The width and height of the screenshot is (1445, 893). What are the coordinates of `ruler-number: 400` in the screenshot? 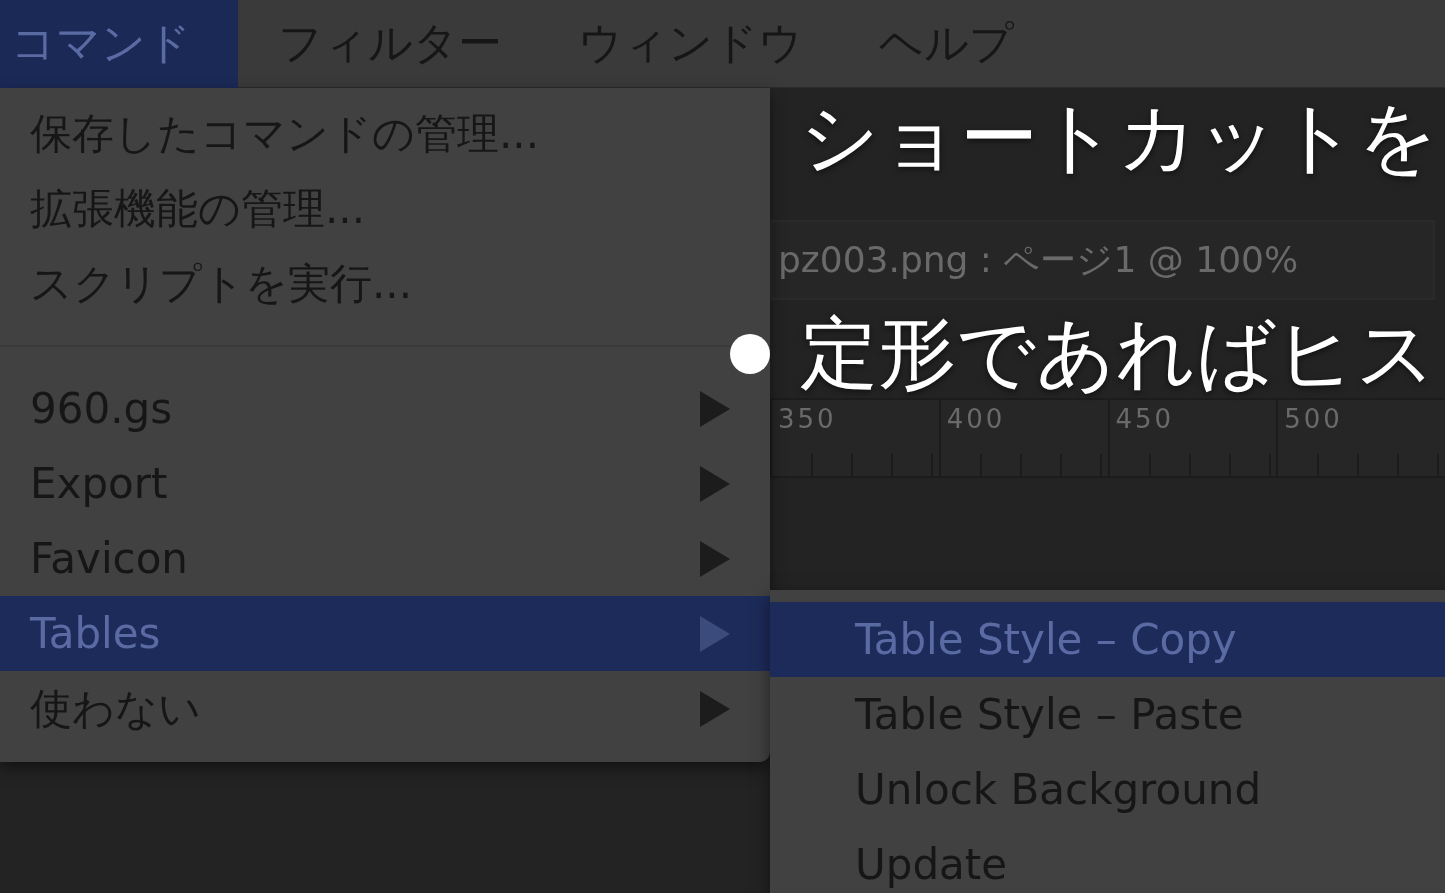 It's located at (976, 419).